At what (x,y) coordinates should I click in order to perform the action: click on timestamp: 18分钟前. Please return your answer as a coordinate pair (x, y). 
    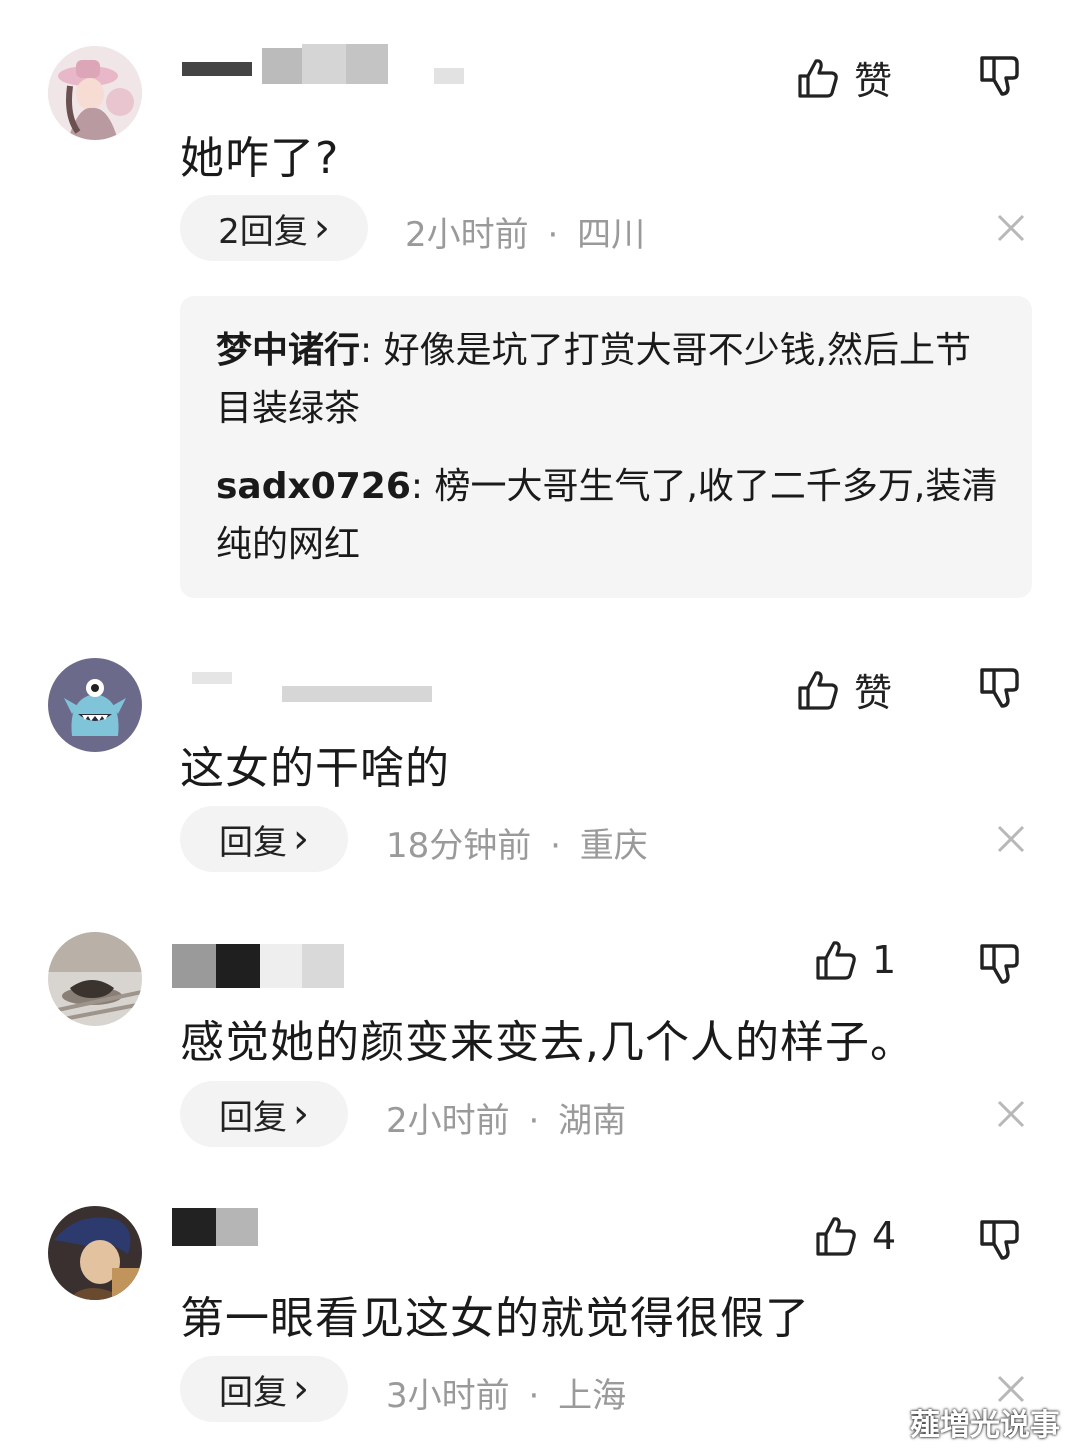
    Looking at the image, I should click on (459, 846).